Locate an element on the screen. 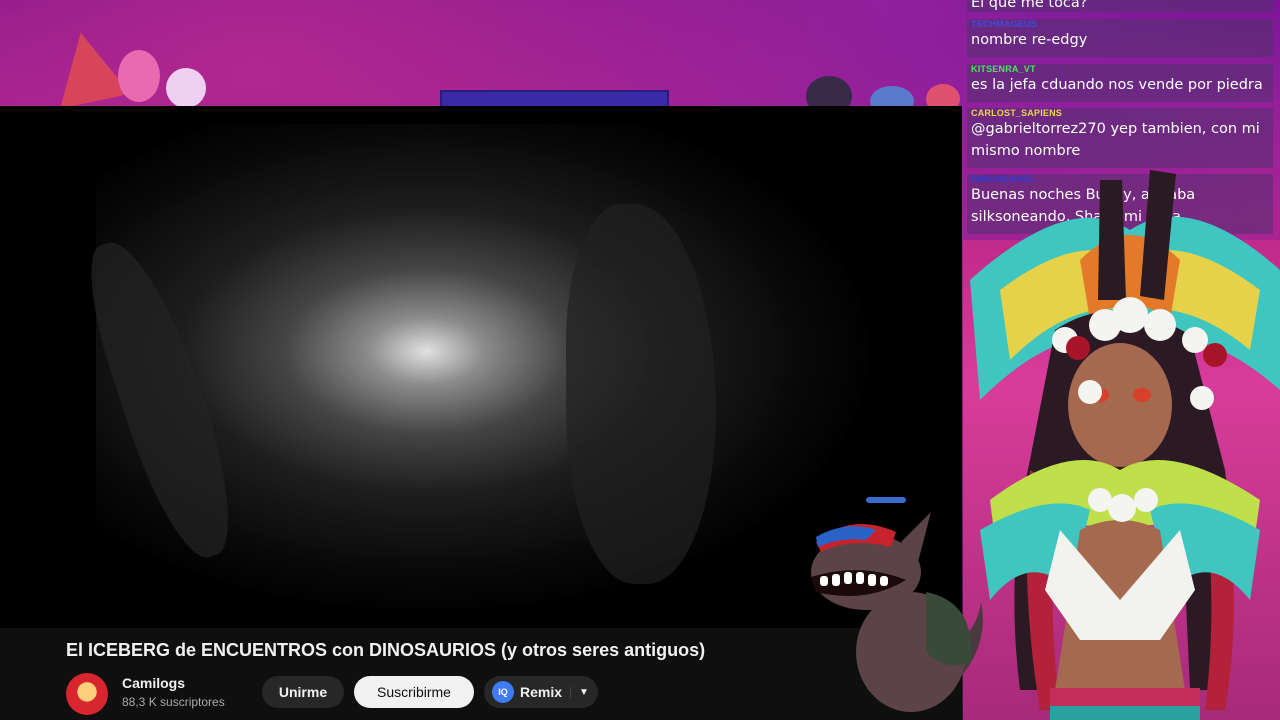 This screenshot has width=1280, height=720. chat-message: TECHMAGEUS nombre re-edgy is located at coordinates (1120, 38).